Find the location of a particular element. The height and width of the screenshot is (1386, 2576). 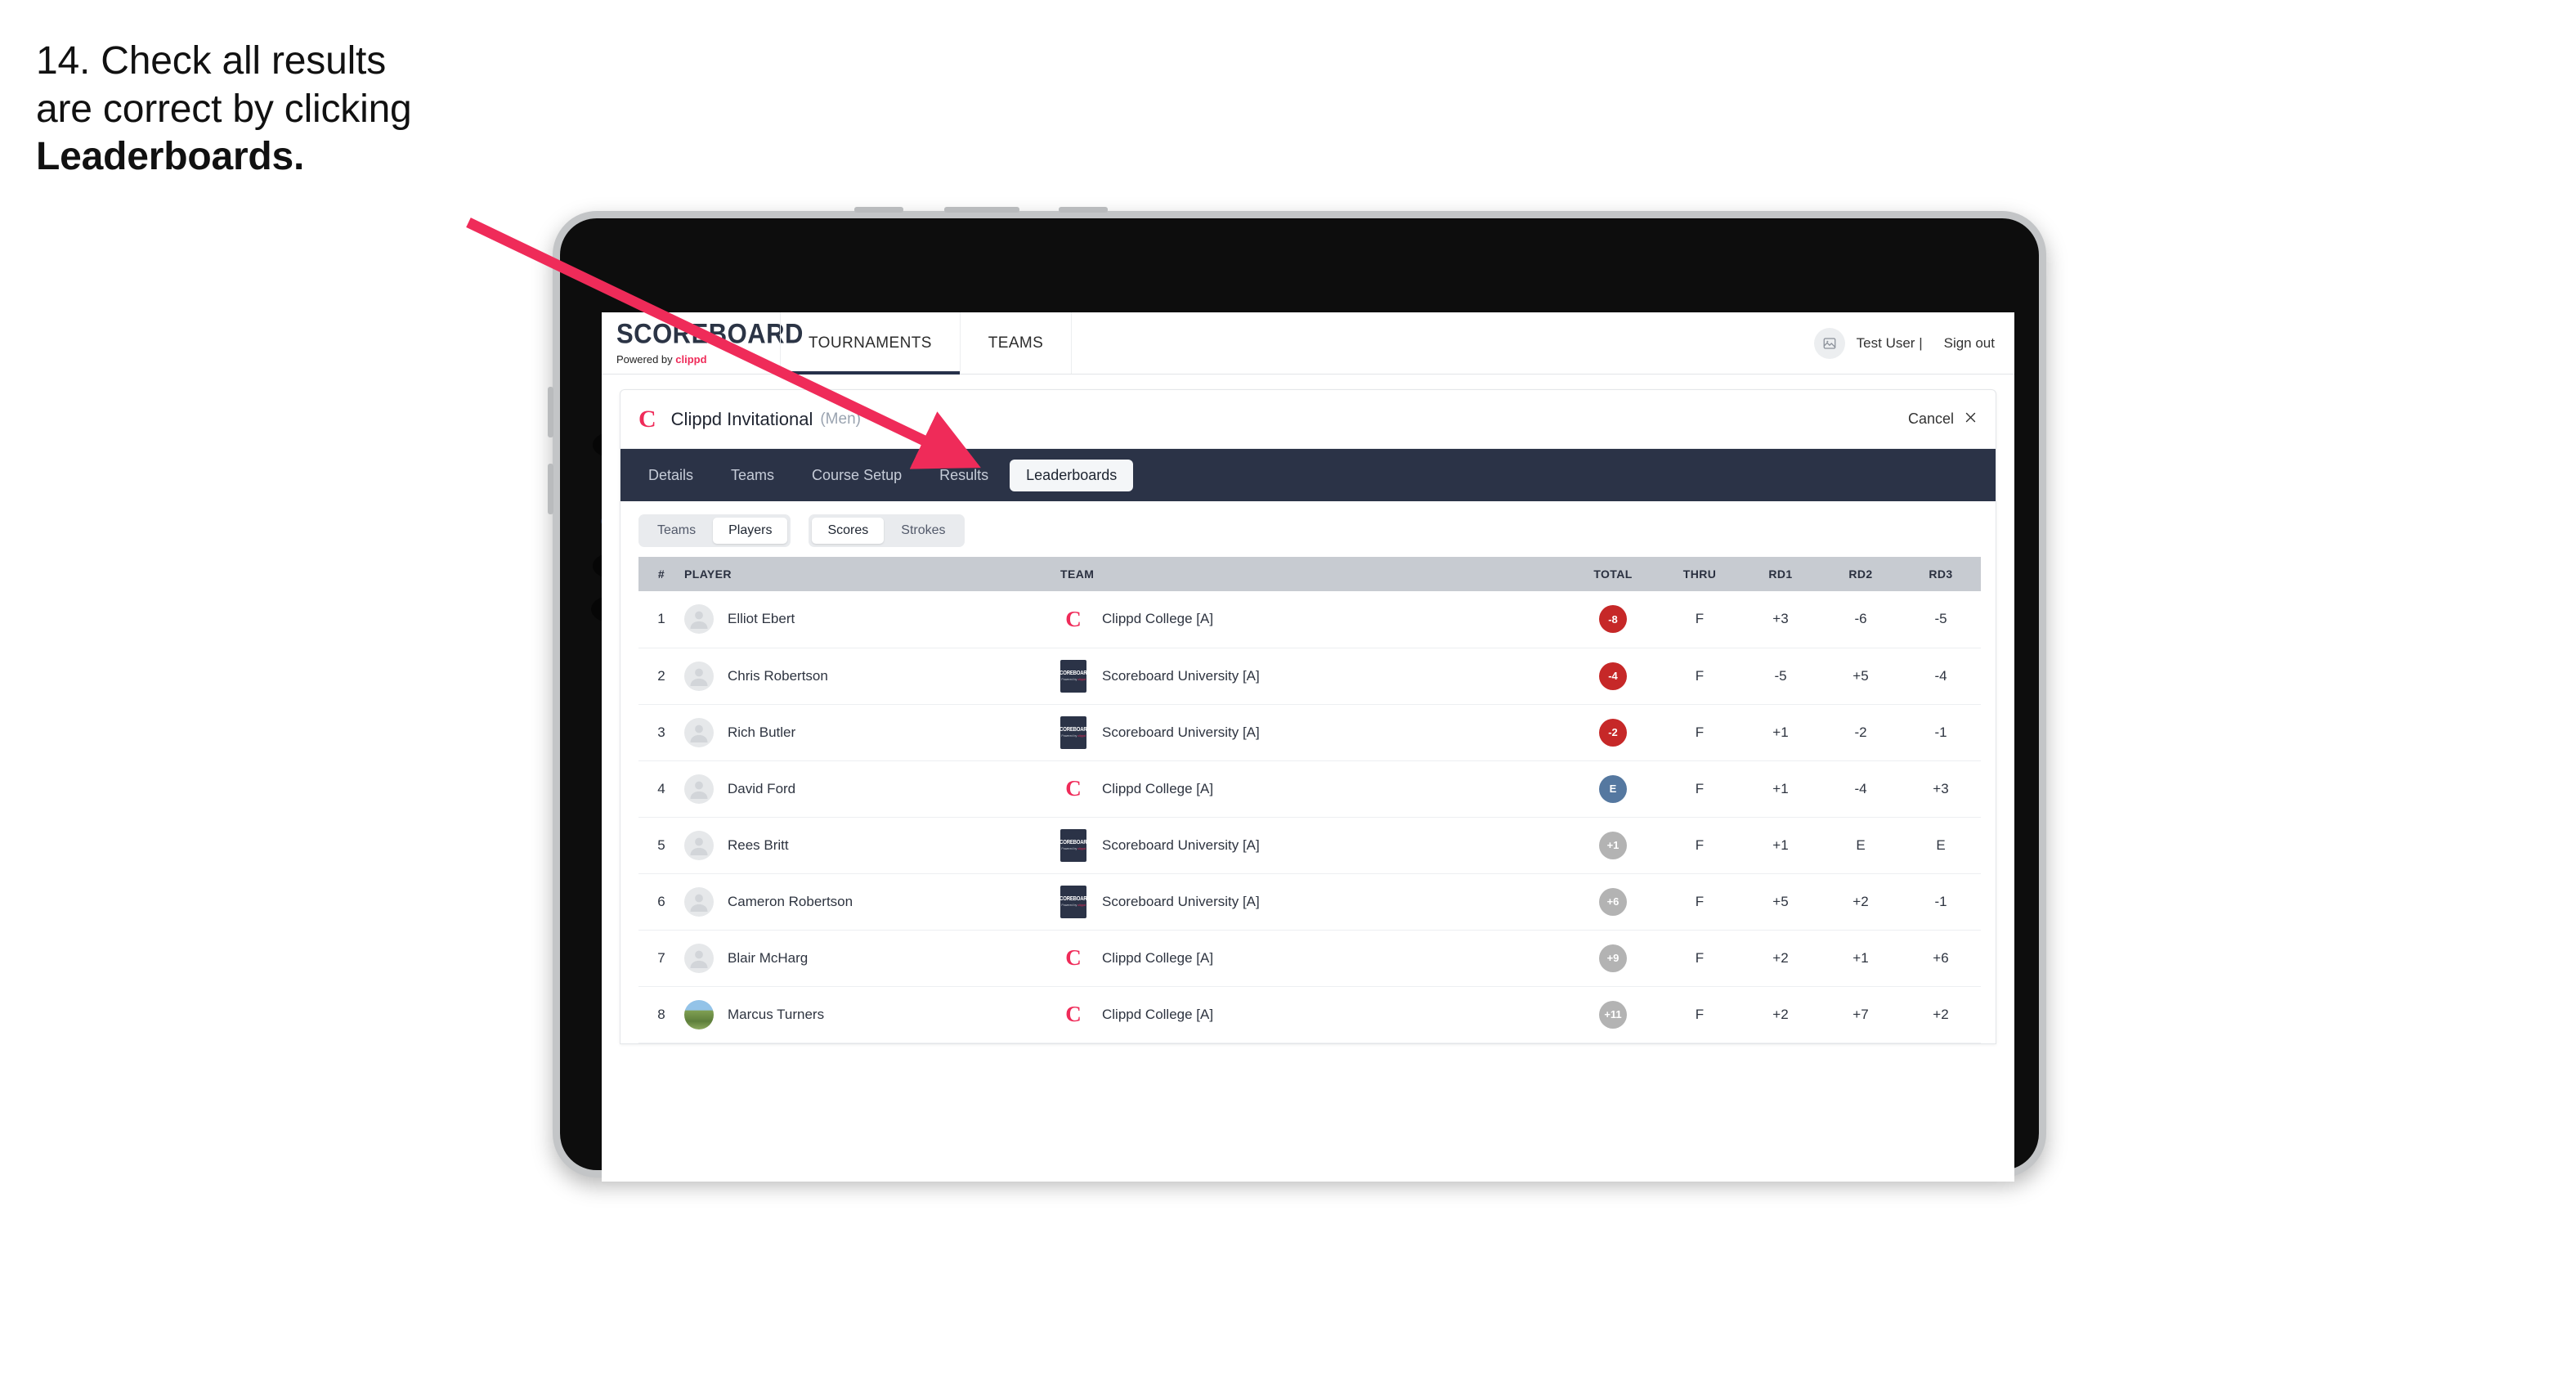

cell-rd1: +1 is located at coordinates (1780, 732).